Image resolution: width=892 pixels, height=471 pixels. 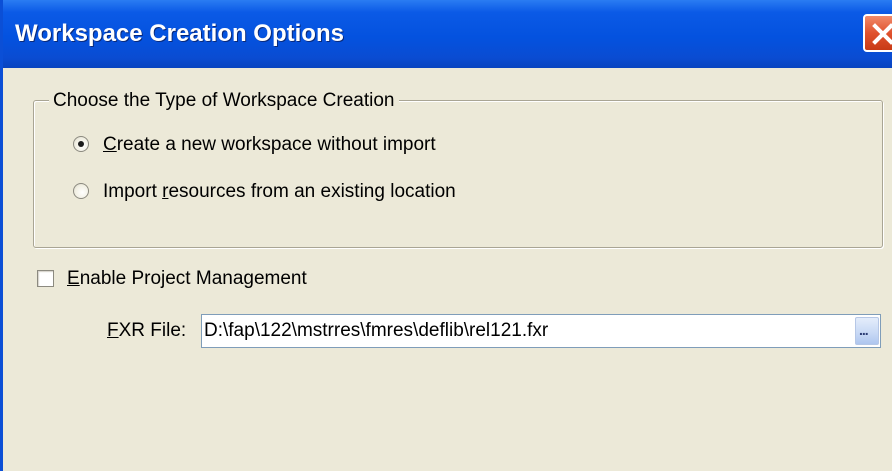 What do you see at coordinates (45, 278) in the screenshot?
I see `enable-project-management-checkbox` at bounding box center [45, 278].